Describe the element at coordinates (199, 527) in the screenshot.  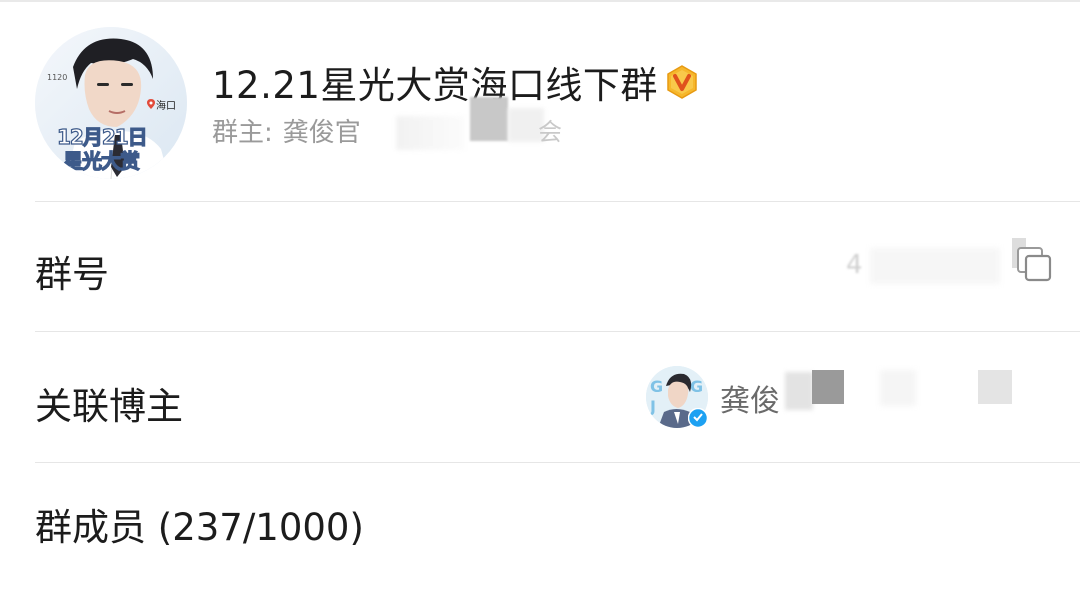
I see `group-members-label: 群成员 (237/1000)` at that location.